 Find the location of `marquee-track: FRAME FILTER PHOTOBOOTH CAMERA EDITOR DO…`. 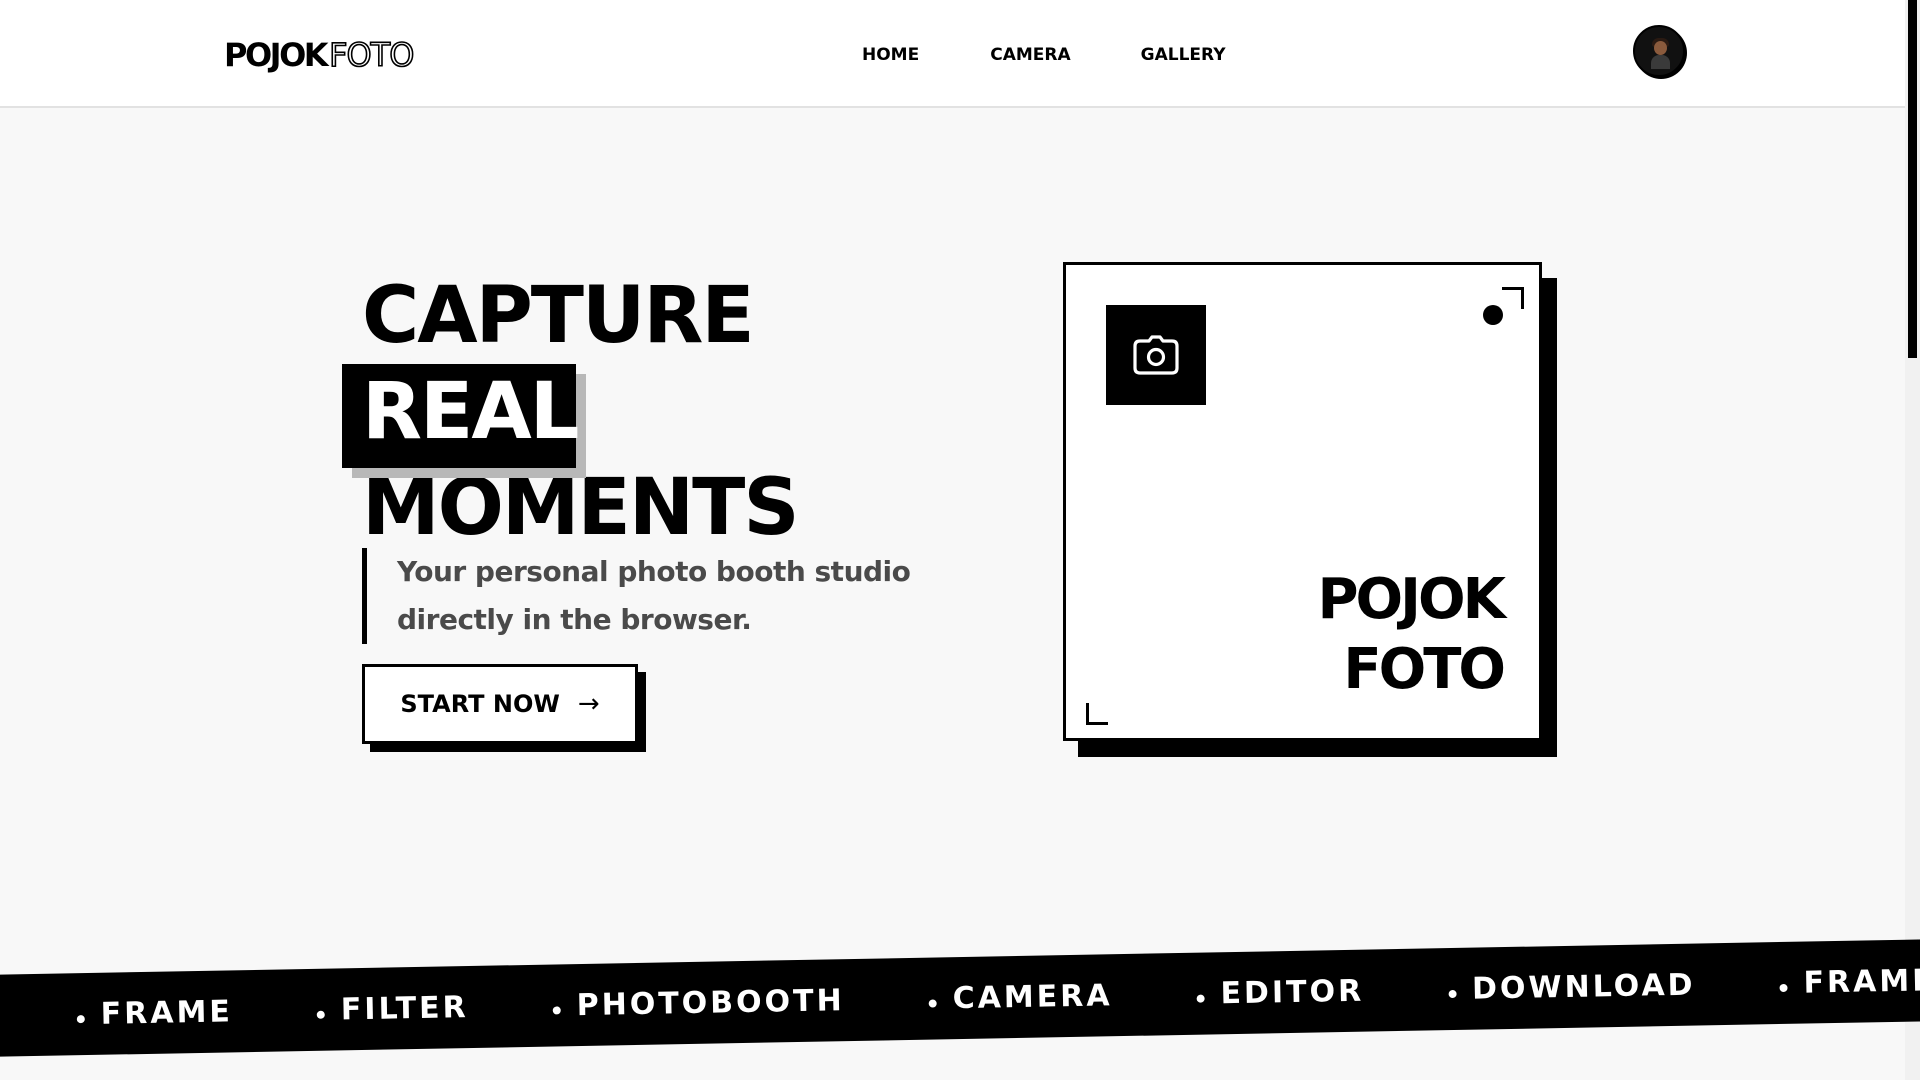

marquee-track: FRAME FILTER PHOTOBOOTH CAMERA EDITOR DO… is located at coordinates (998, 998).